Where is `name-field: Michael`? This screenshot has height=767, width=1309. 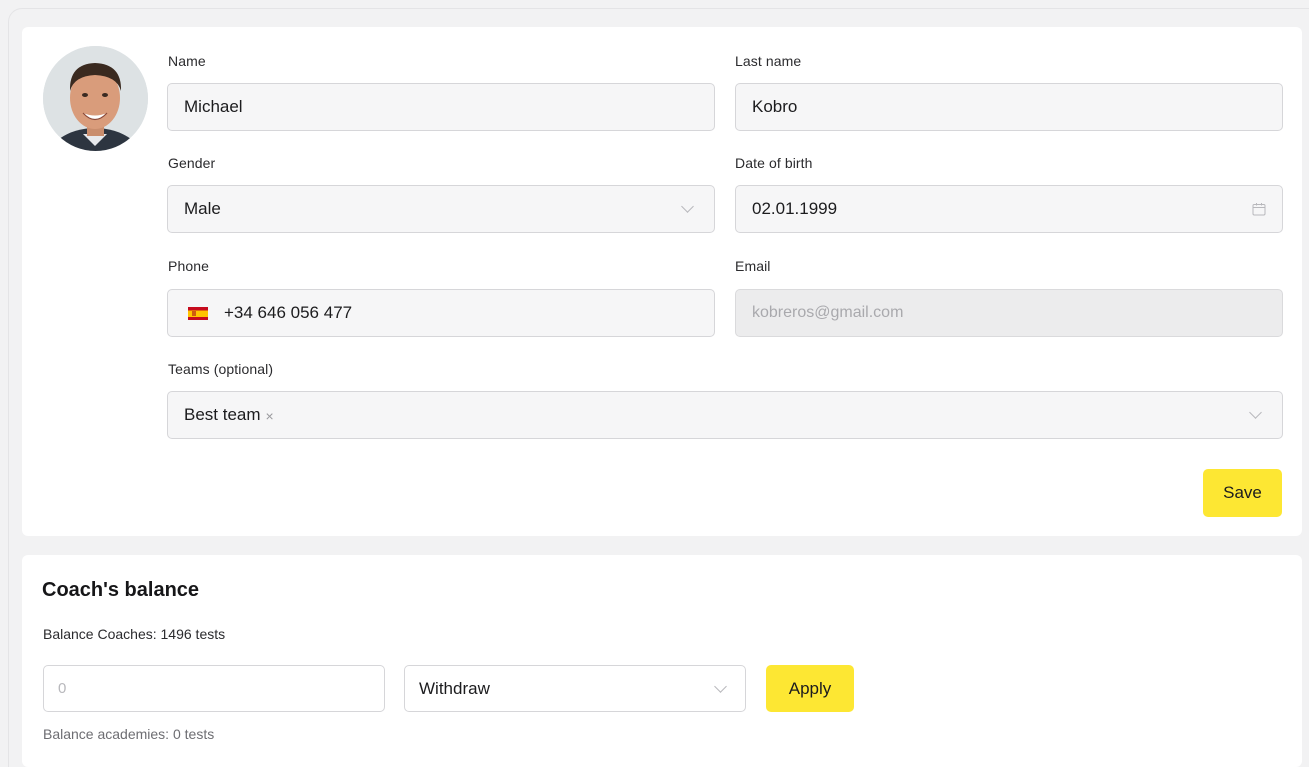 name-field: Michael is located at coordinates (441, 107).